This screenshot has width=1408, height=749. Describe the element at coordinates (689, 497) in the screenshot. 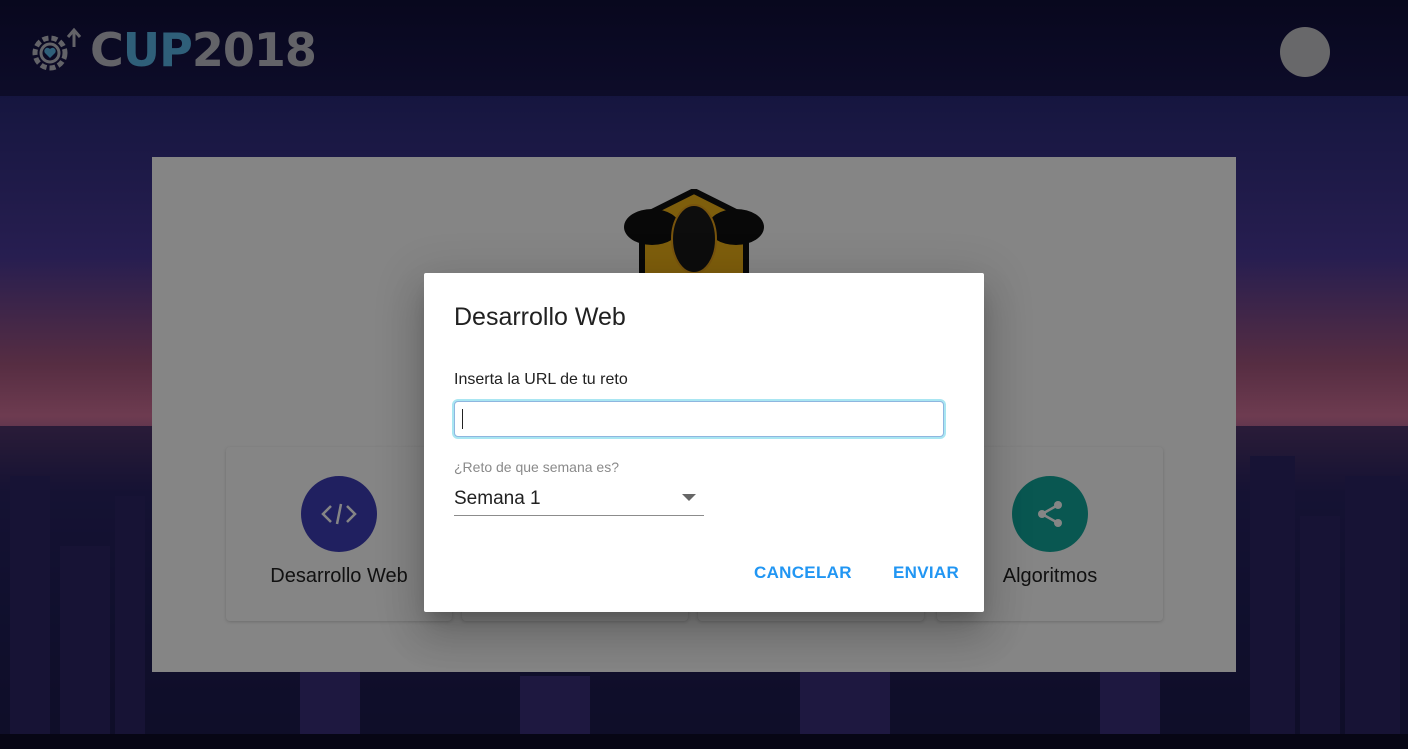

I see `dropdown-arrow-icon` at that location.